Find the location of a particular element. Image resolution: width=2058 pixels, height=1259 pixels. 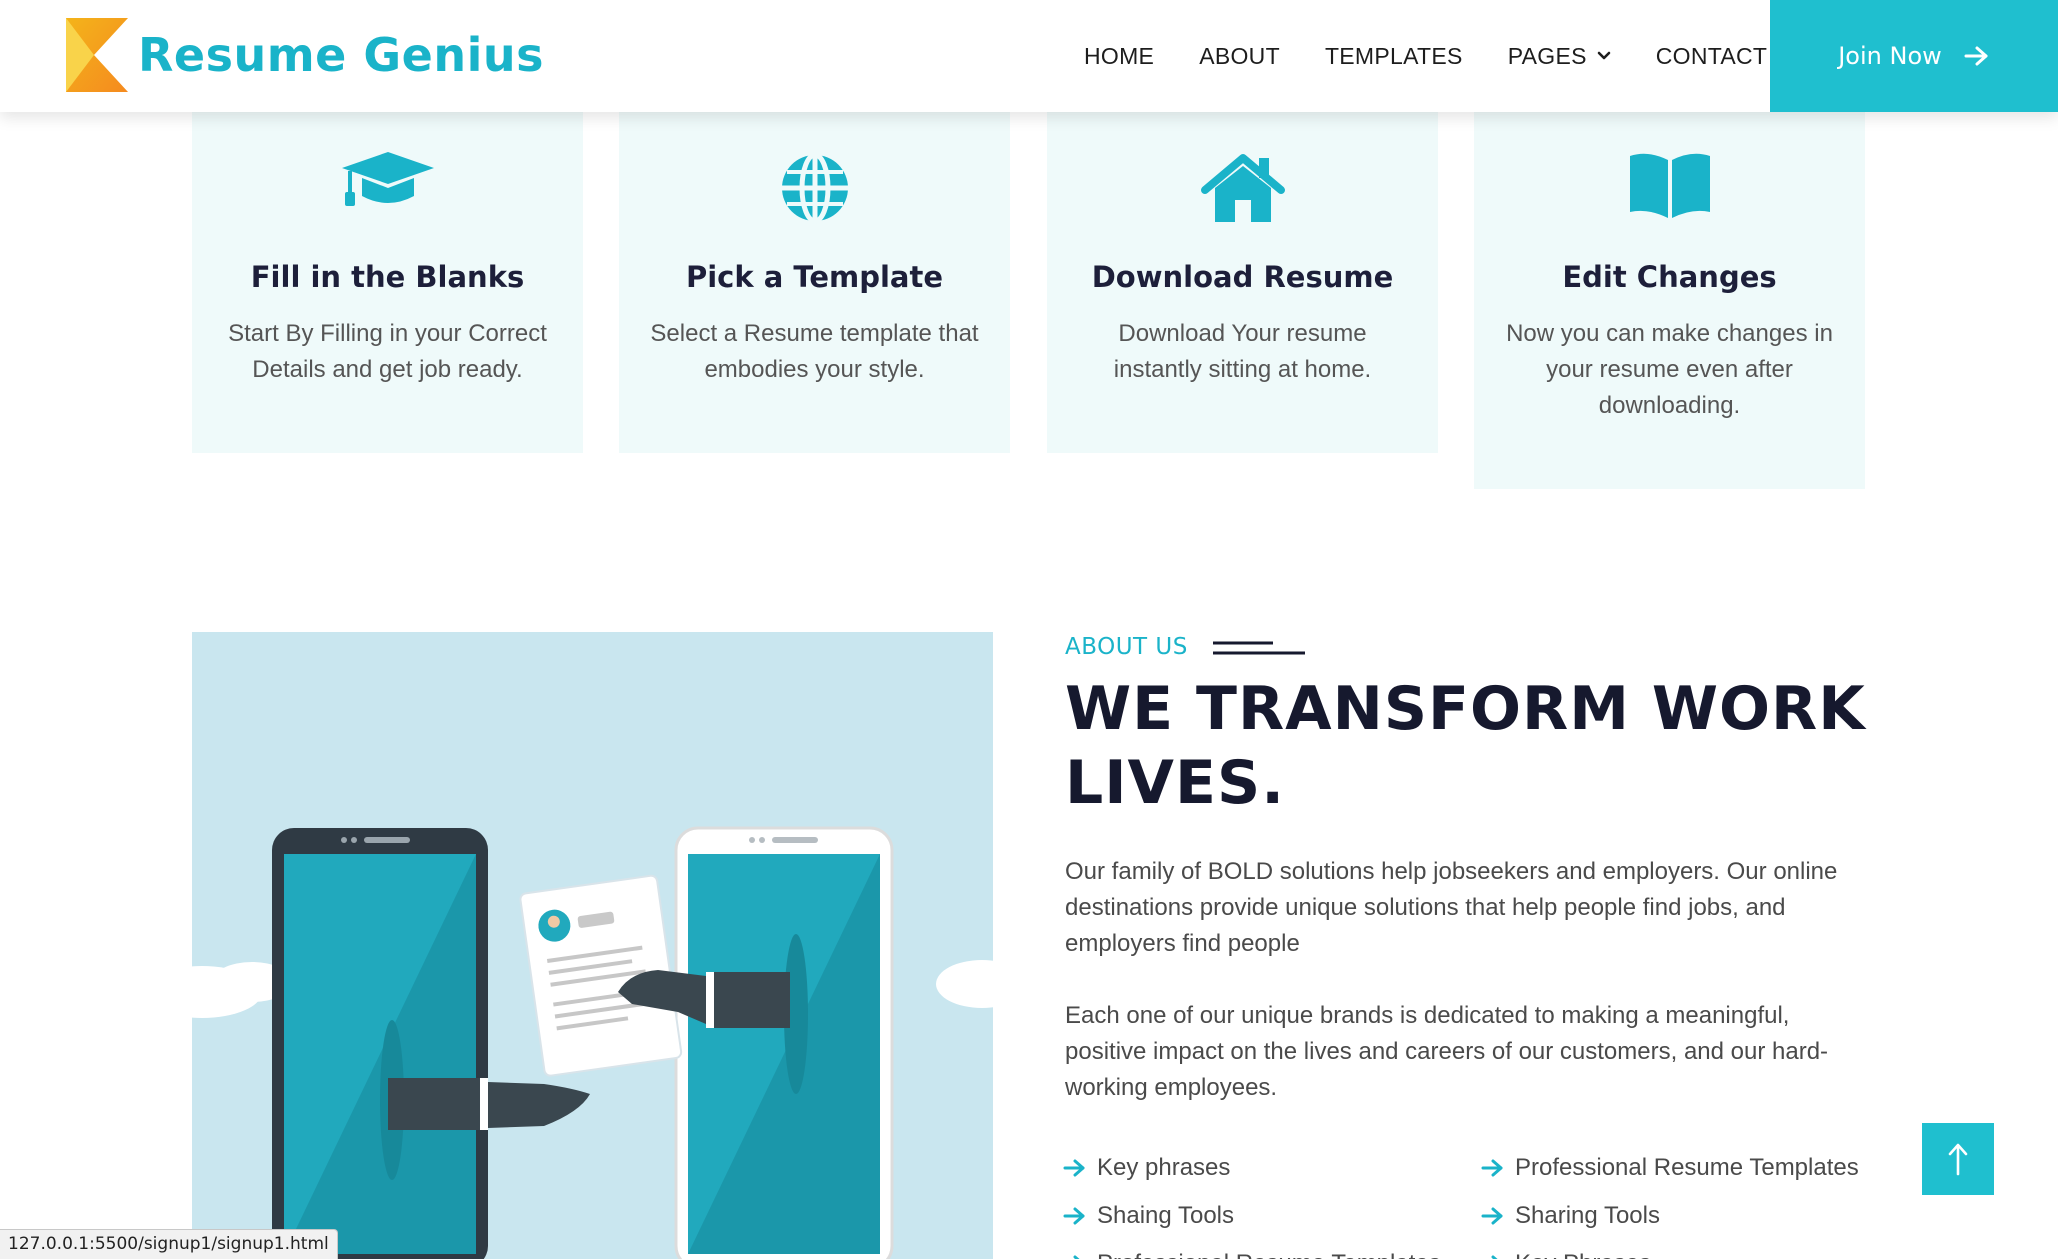

home-icon is located at coordinates (1242, 188).